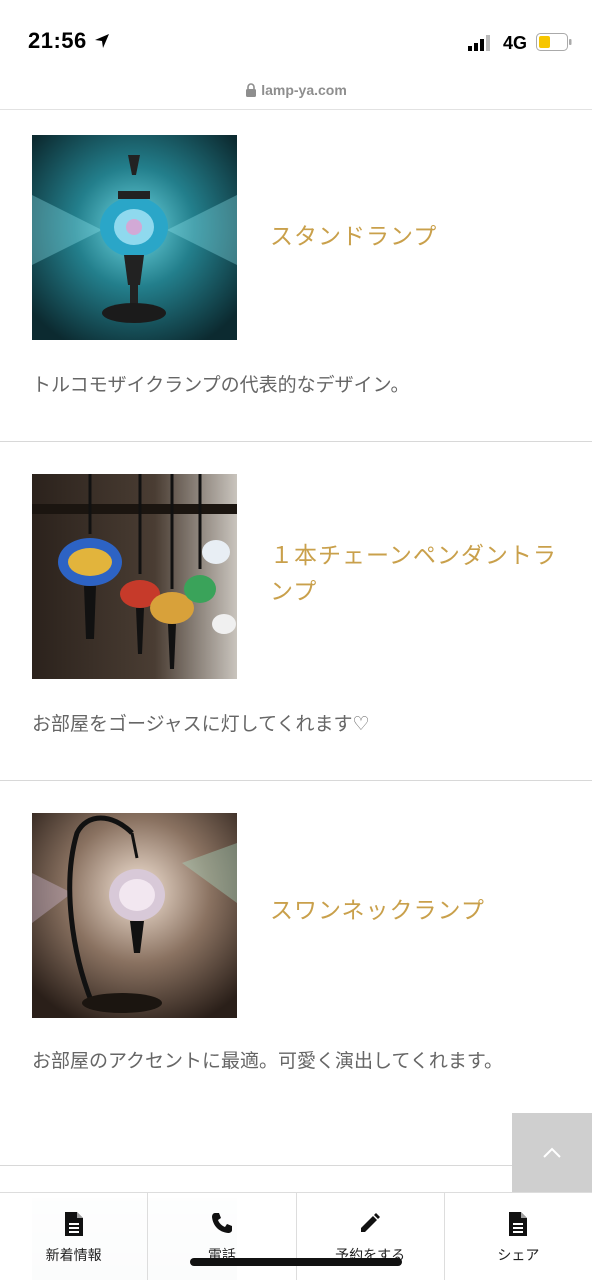 The width and height of the screenshot is (592, 1280). Describe the element at coordinates (304, 90) in the screenshot. I see `url-domain: lamp-ya.com` at that location.